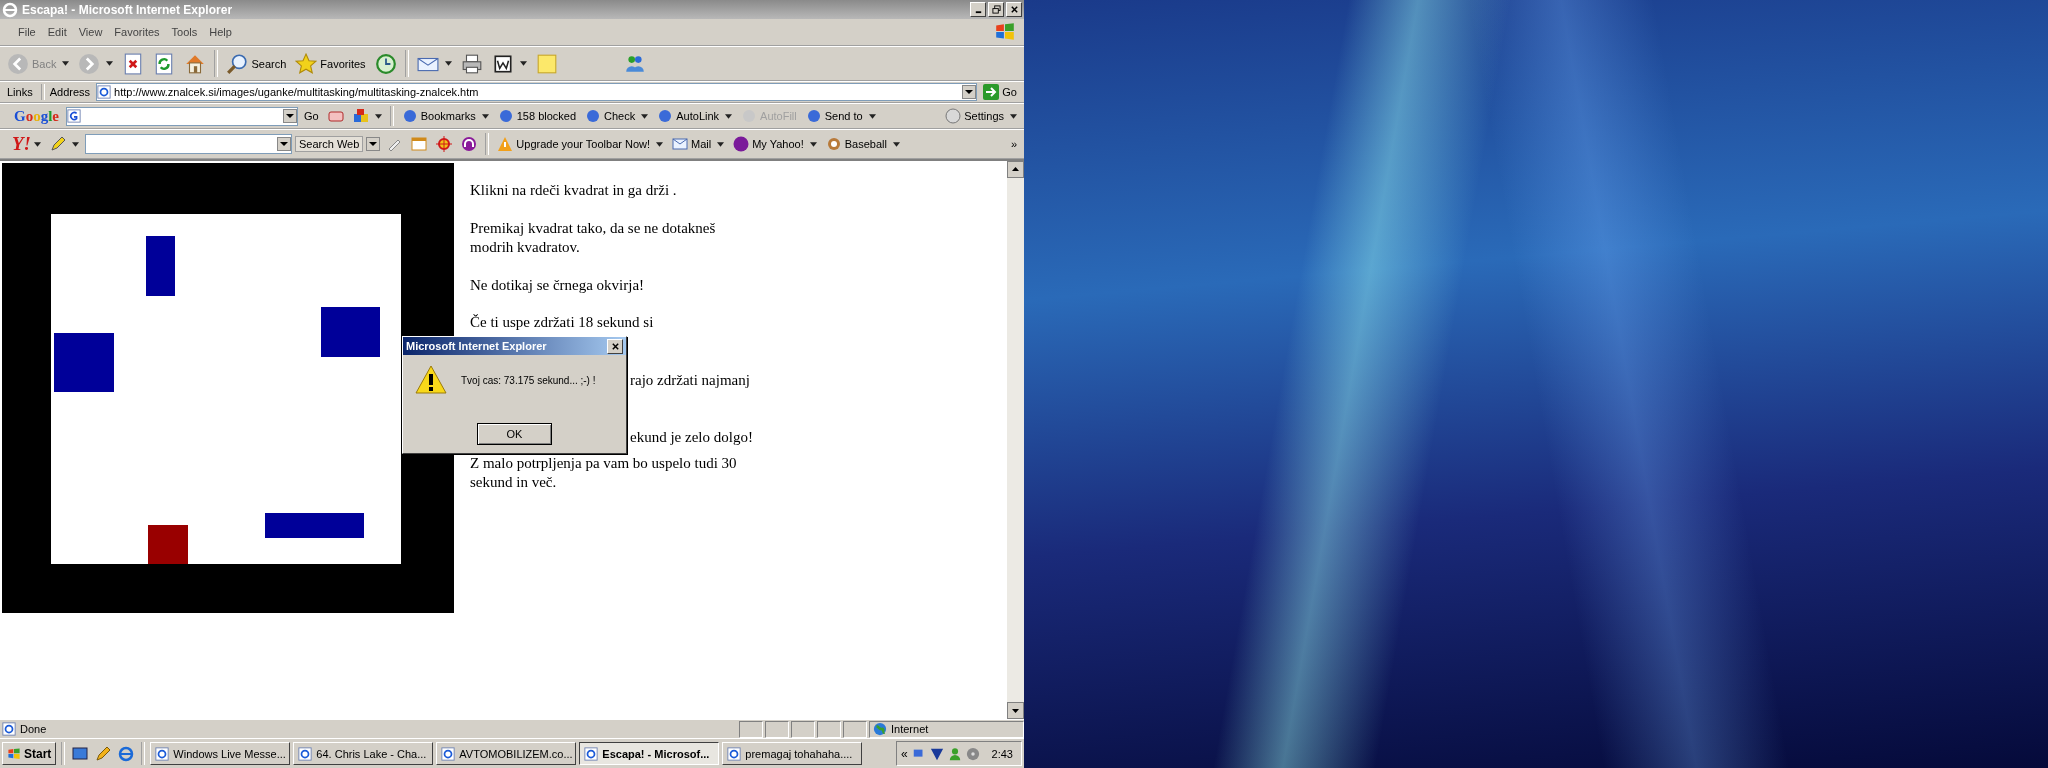 This screenshot has height=768, width=2048. What do you see at coordinates (444, 144) in the screenshot?
I see `crosshair-icon` at bounding box center [444, 144].